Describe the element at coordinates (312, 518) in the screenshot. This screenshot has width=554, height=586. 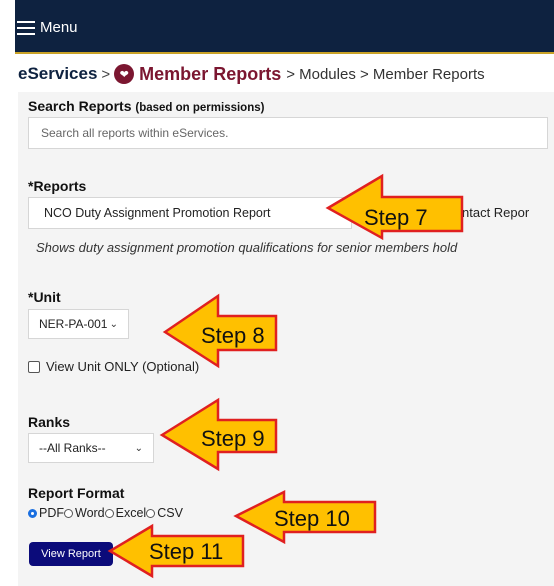
I see `step10-label: Step 10` at that location.